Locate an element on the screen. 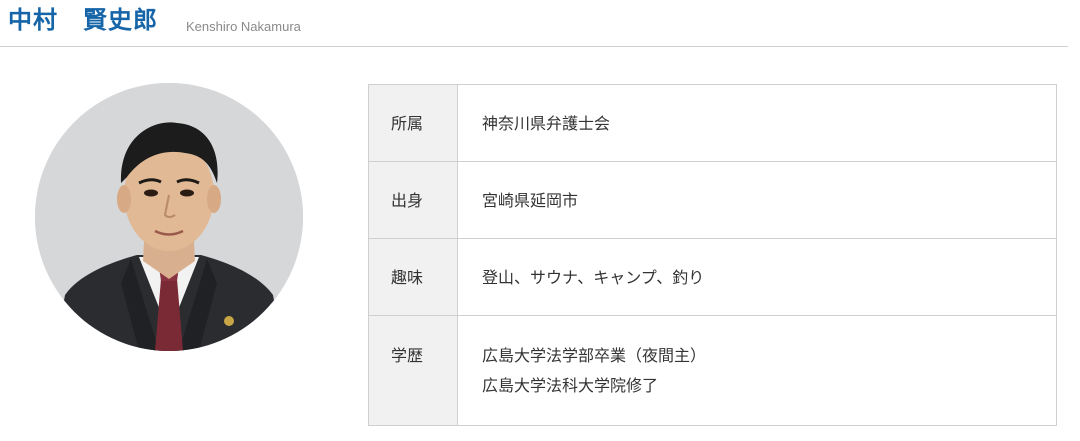 The image size is (1080, 441). detail-value-line: 広島大学法科大学院修了 is located at coordinates (570, 385).